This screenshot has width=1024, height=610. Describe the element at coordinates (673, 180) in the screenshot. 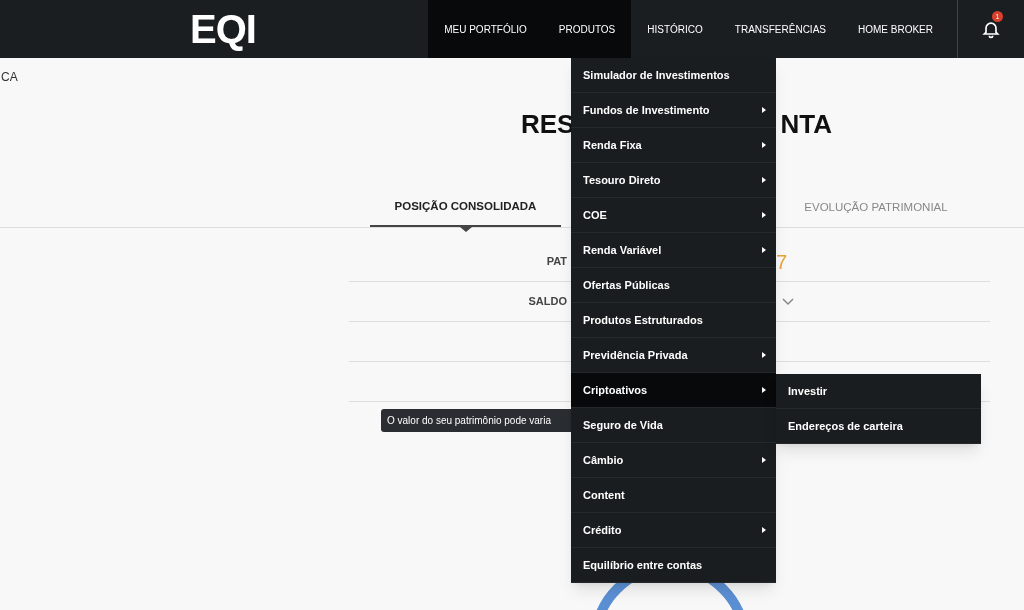

I see `menu-item: Tesouro Direto` at that location.